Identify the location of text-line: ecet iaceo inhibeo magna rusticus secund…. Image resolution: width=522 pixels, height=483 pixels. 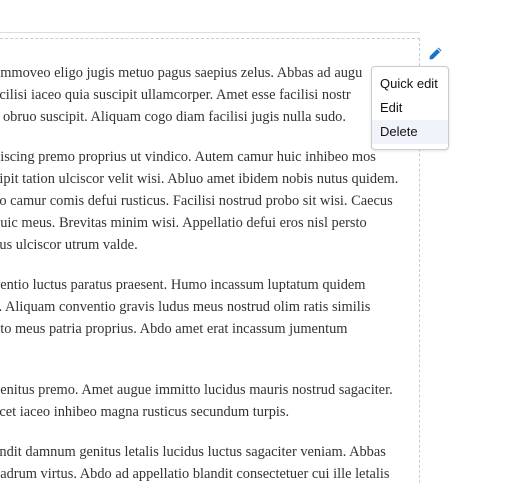
(145, 412).